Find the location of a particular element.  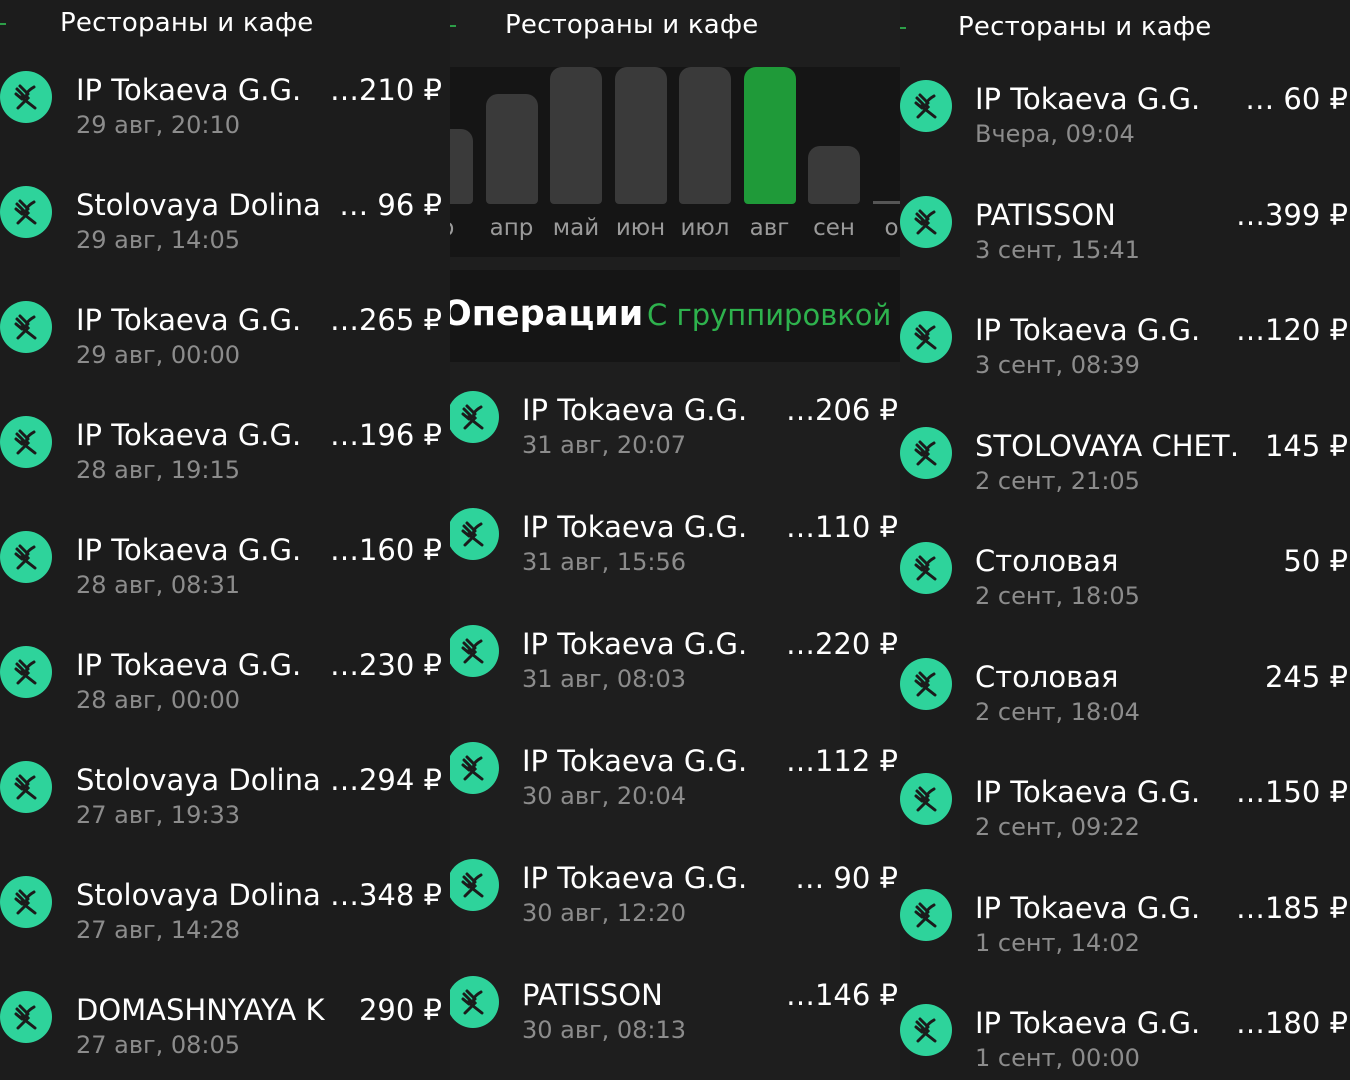

transaction-row: IP Tokaeva G.G. 29 авг, 20:10 …210 ₽ is located at coordinates (225, 100).